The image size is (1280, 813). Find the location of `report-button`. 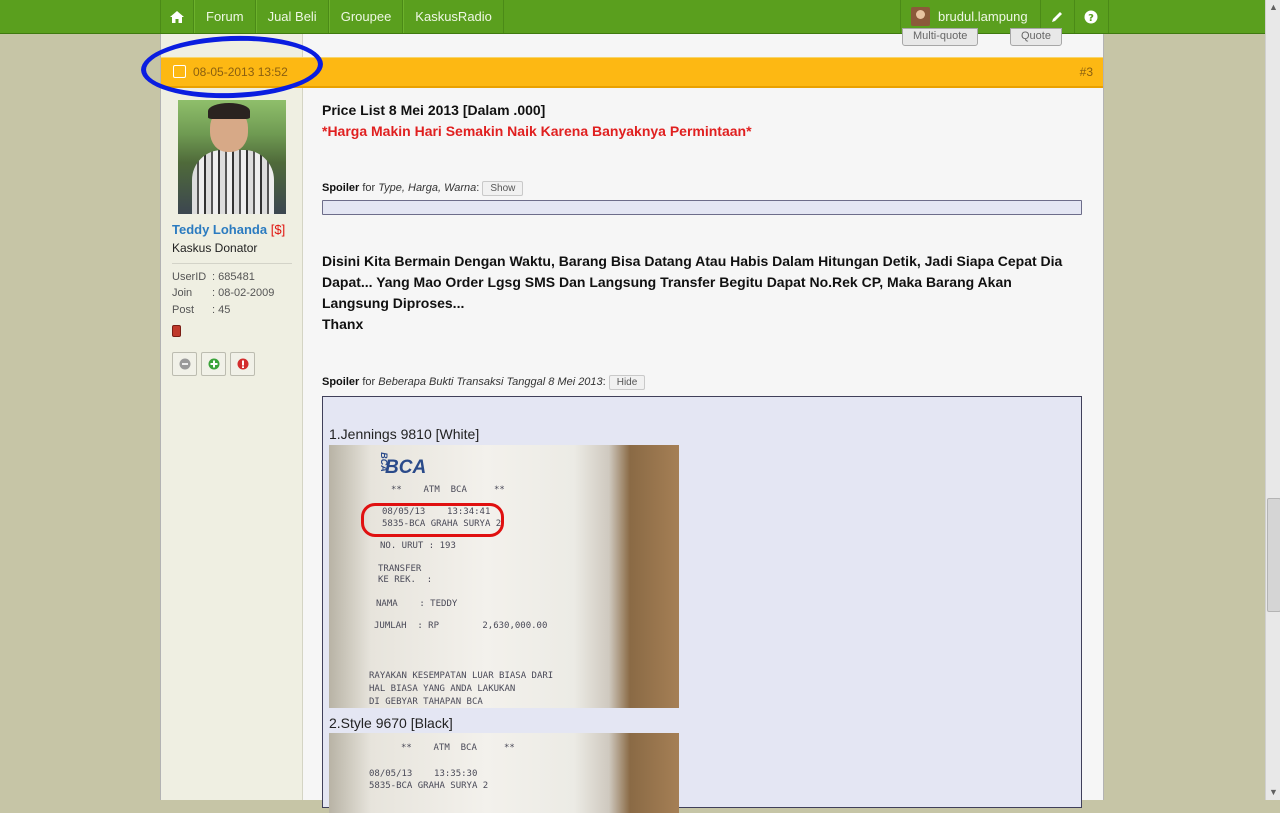

report-button is located at coordinates (242, 364).